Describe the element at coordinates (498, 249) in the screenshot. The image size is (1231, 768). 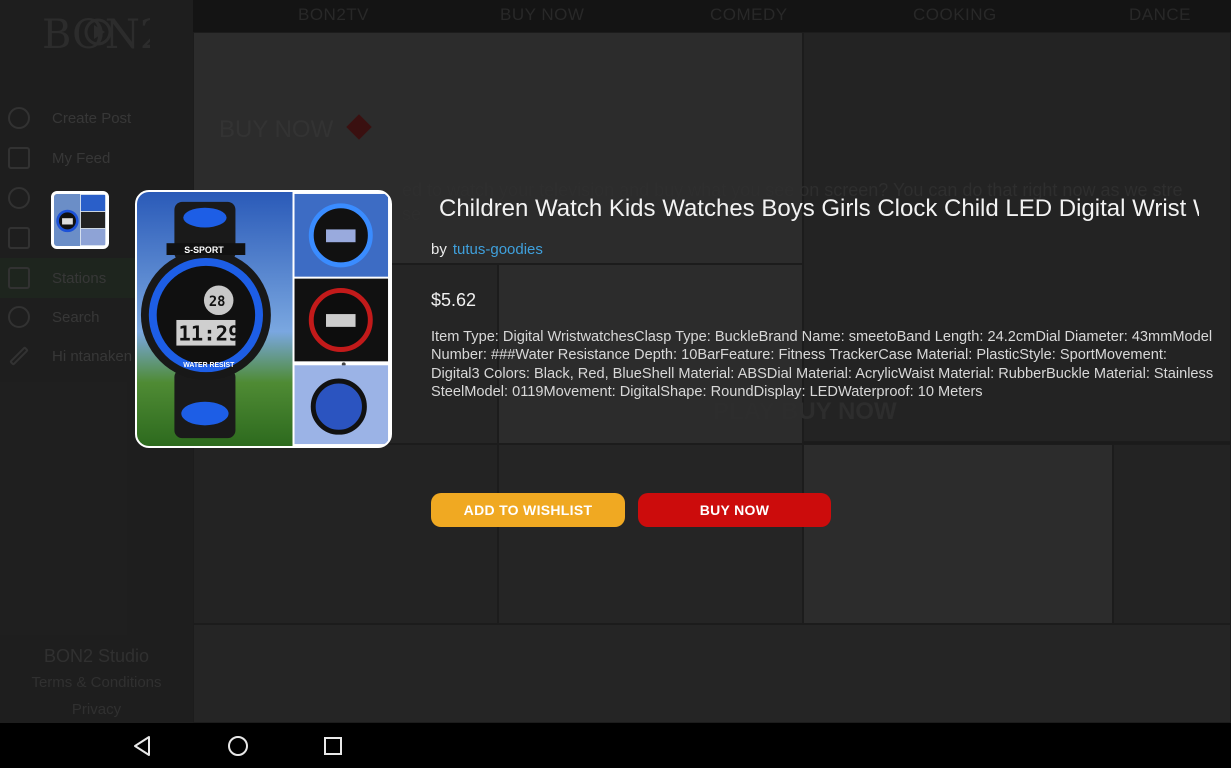
I see `seller-link: tutus-goodies` at that location.